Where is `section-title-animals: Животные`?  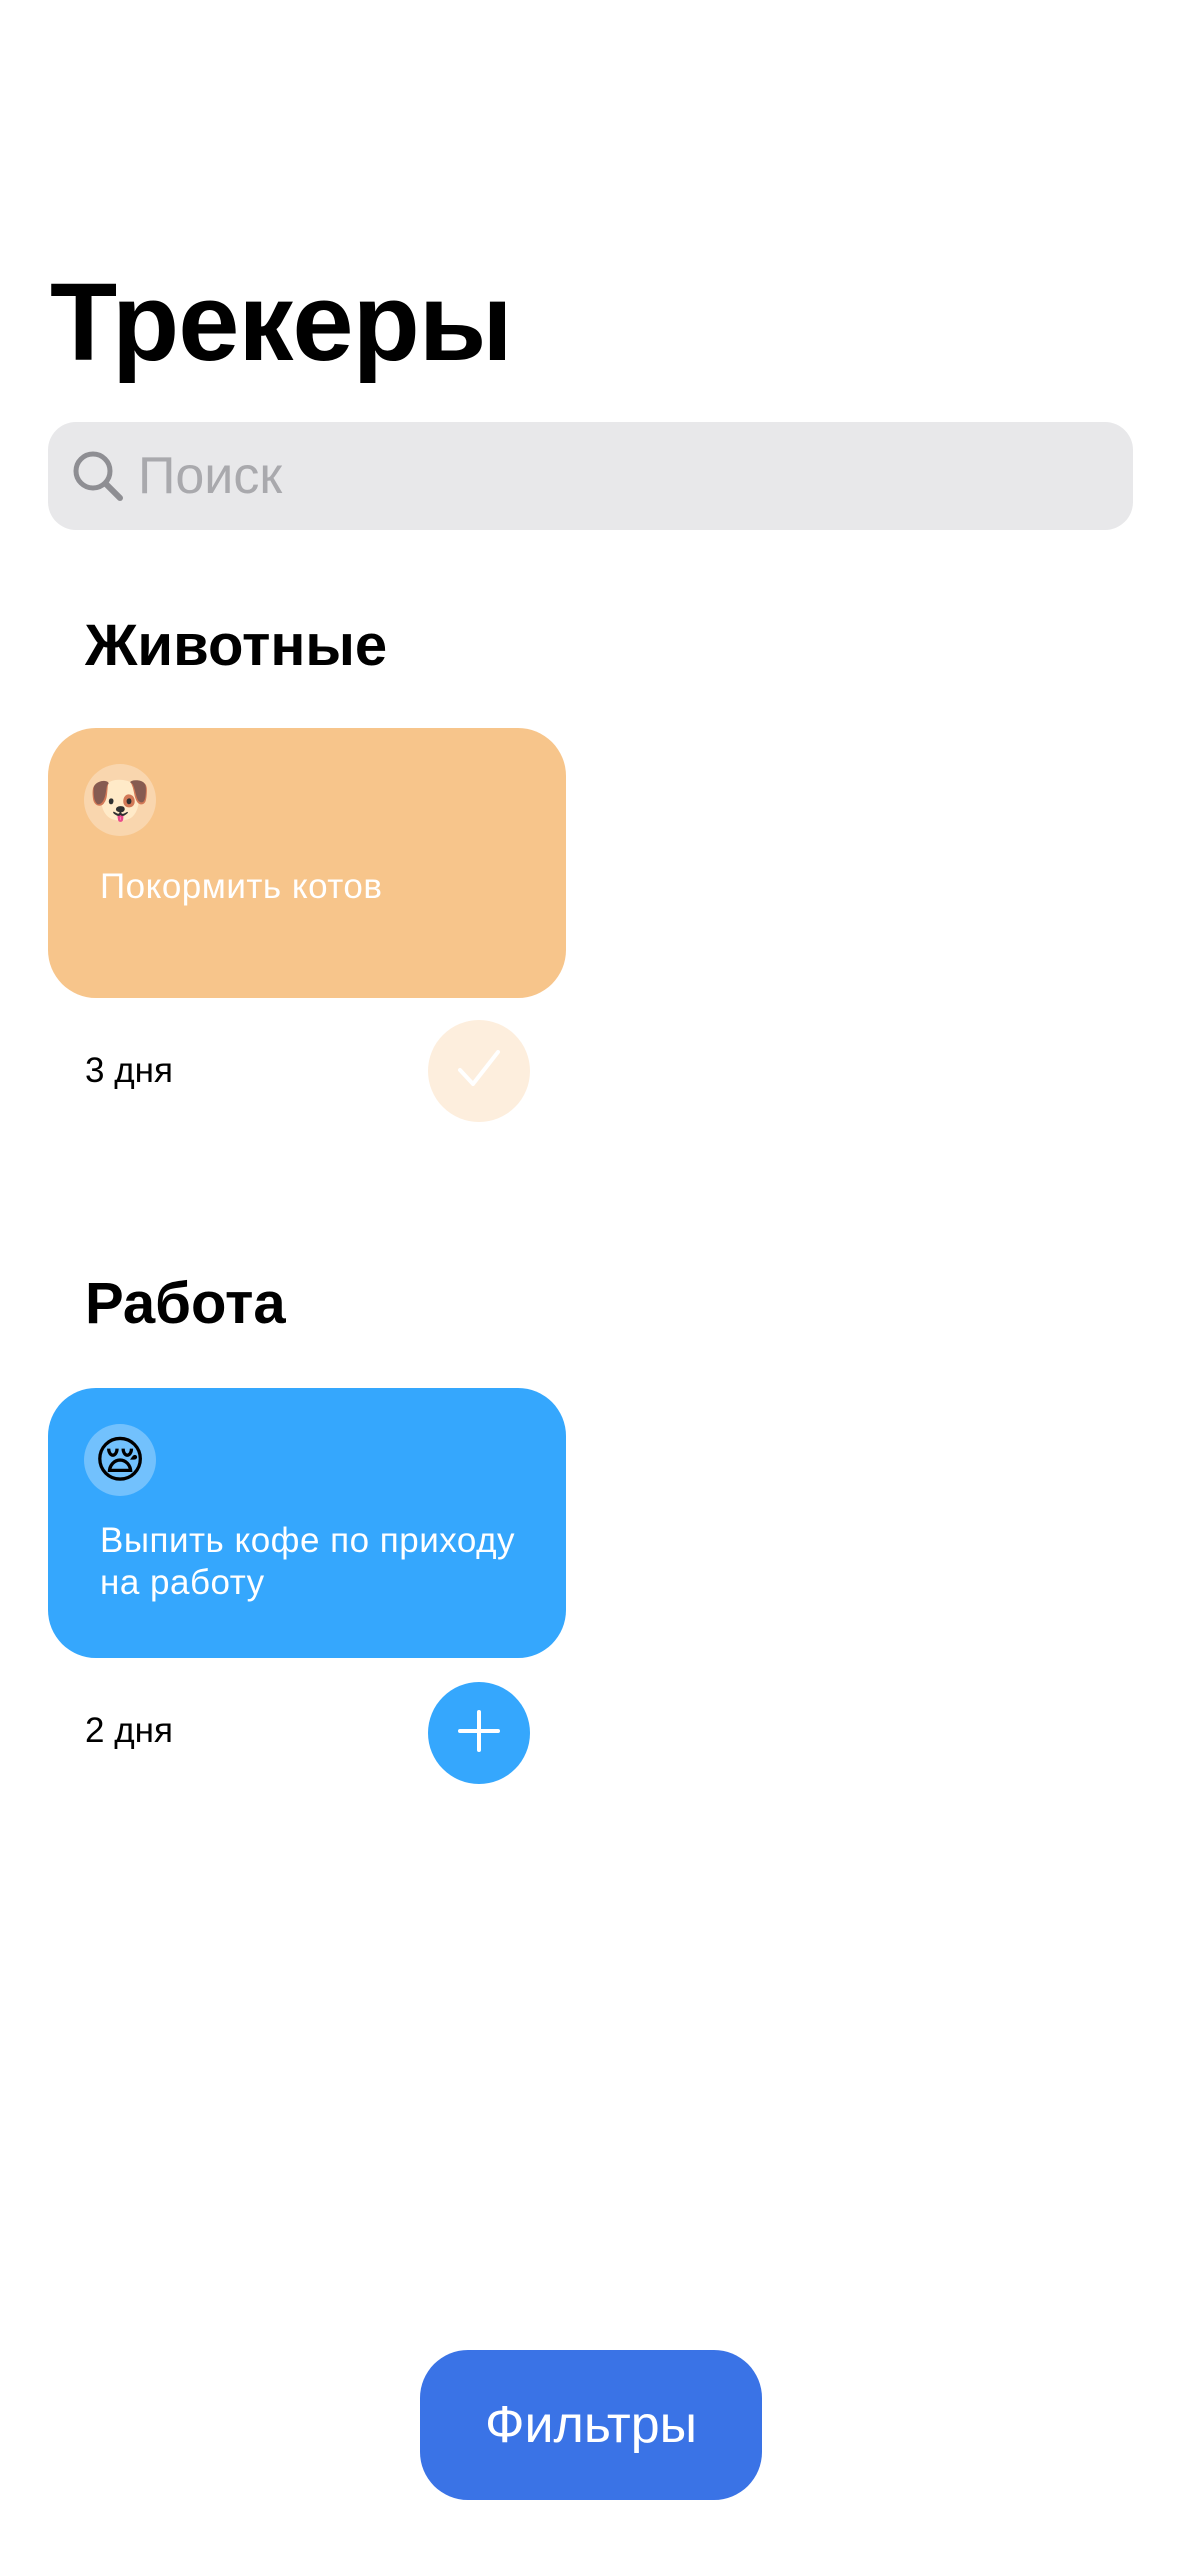
section-title-animals: Животные is located at coordinates (236, 645).